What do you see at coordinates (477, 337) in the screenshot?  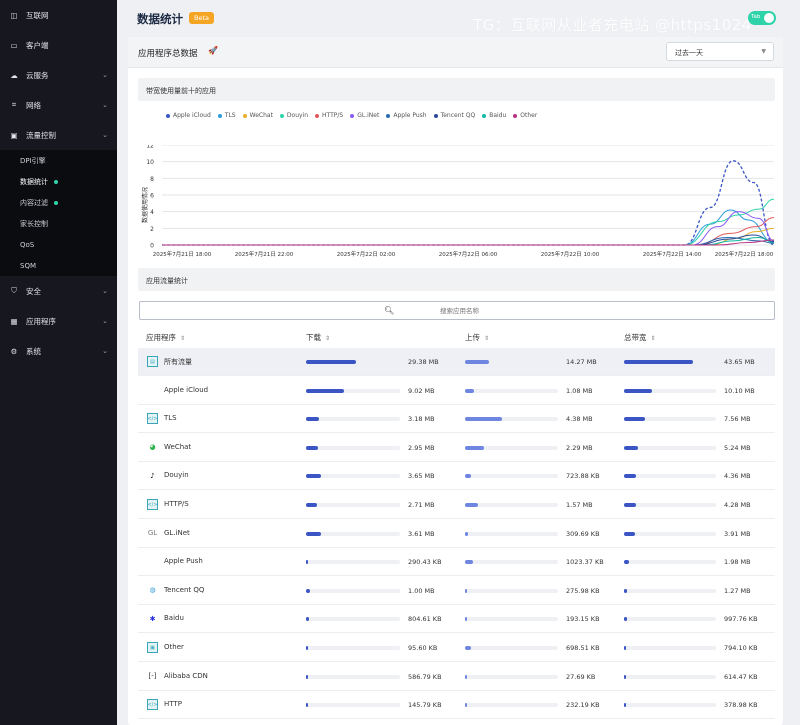 I see `col-upload-header: 上传 ⇕` at bounding box center [477, 337].